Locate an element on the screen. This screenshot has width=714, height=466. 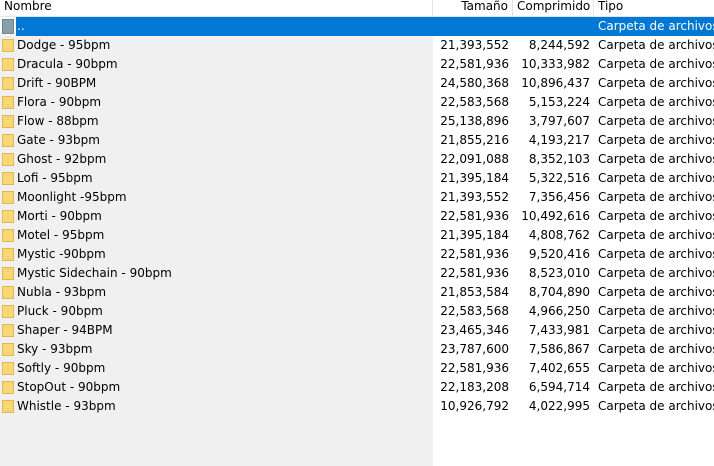
row-name: StopOut - 90bpm is located at coordinates (69, 387).